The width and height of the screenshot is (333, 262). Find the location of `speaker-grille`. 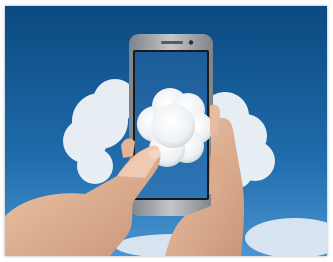

speaker-grille is located at coordinates (172, 42).